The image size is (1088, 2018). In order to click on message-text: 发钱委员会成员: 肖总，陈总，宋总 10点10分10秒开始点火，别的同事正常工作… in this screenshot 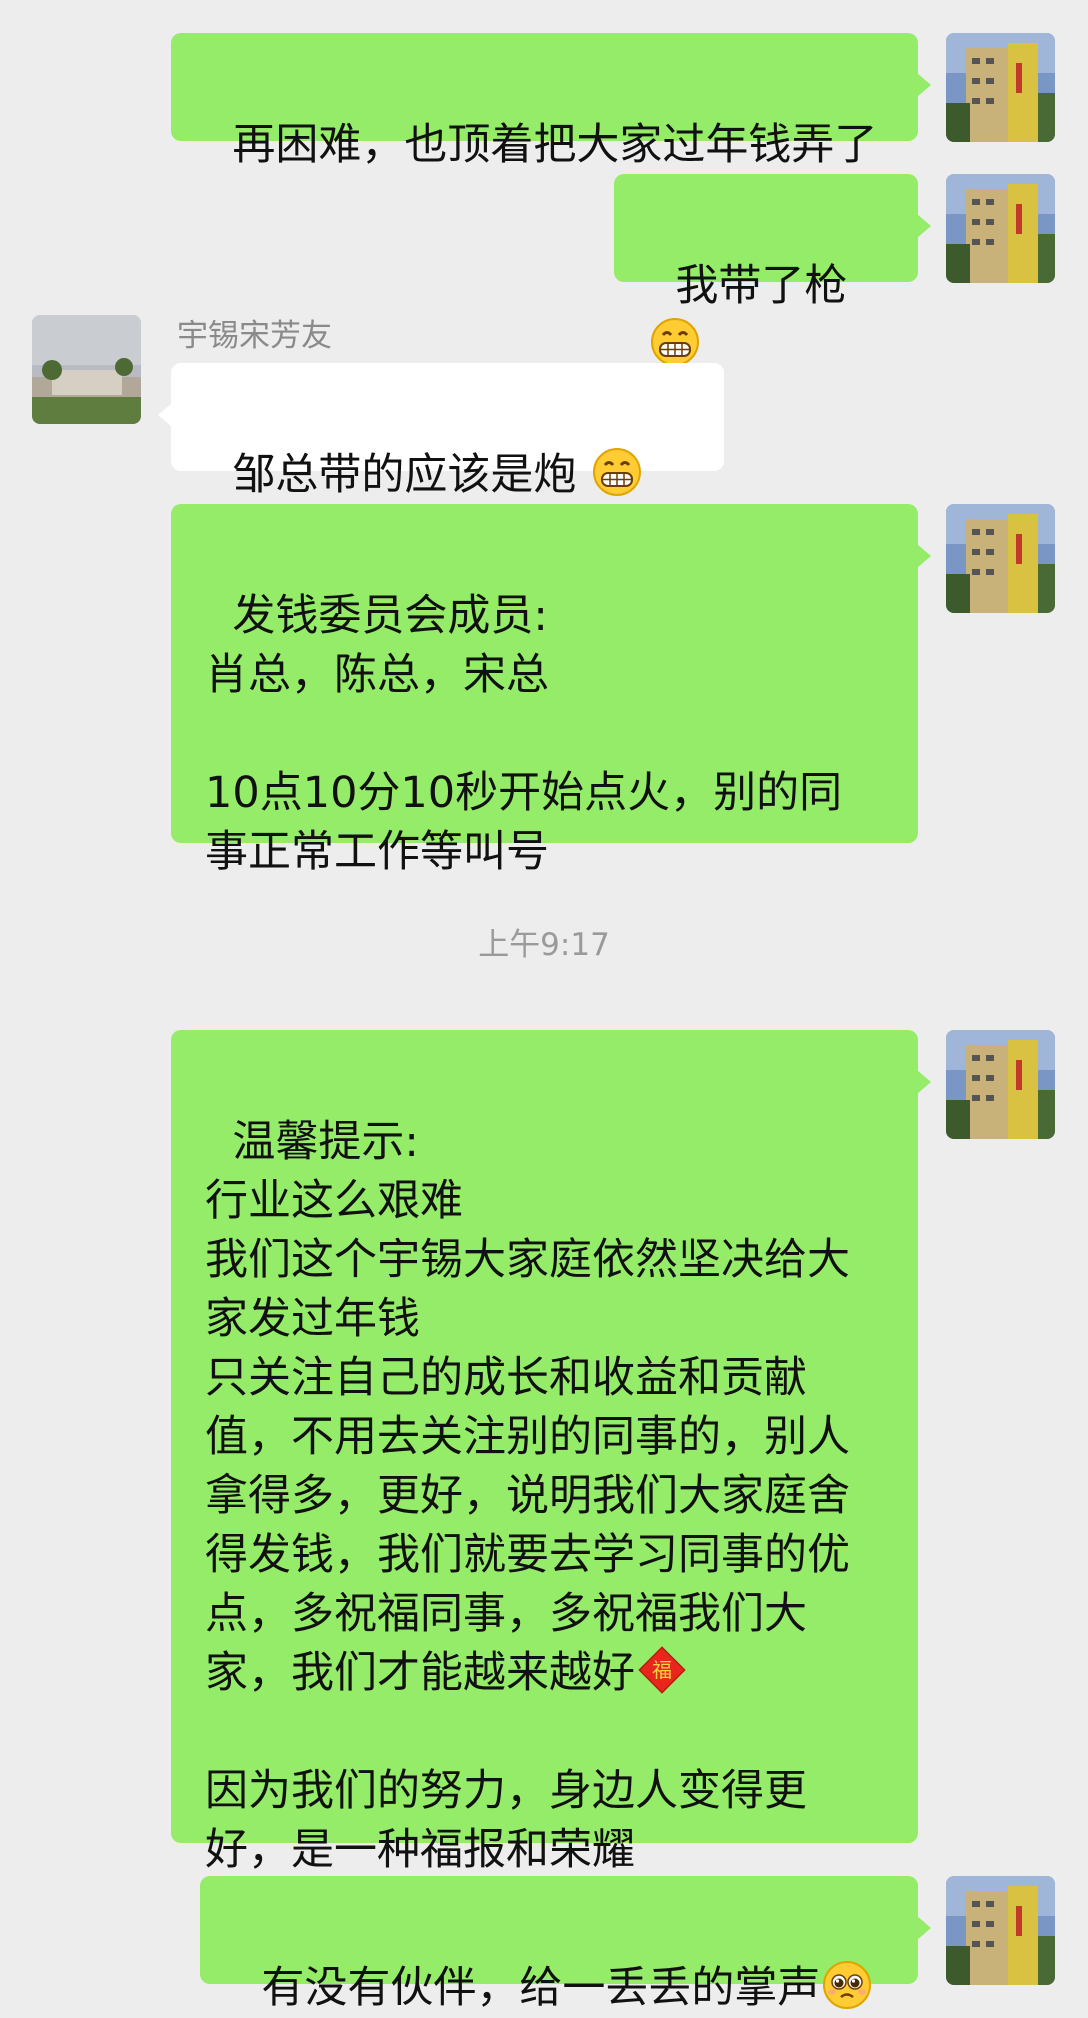, I will do `click(524, 734)`.